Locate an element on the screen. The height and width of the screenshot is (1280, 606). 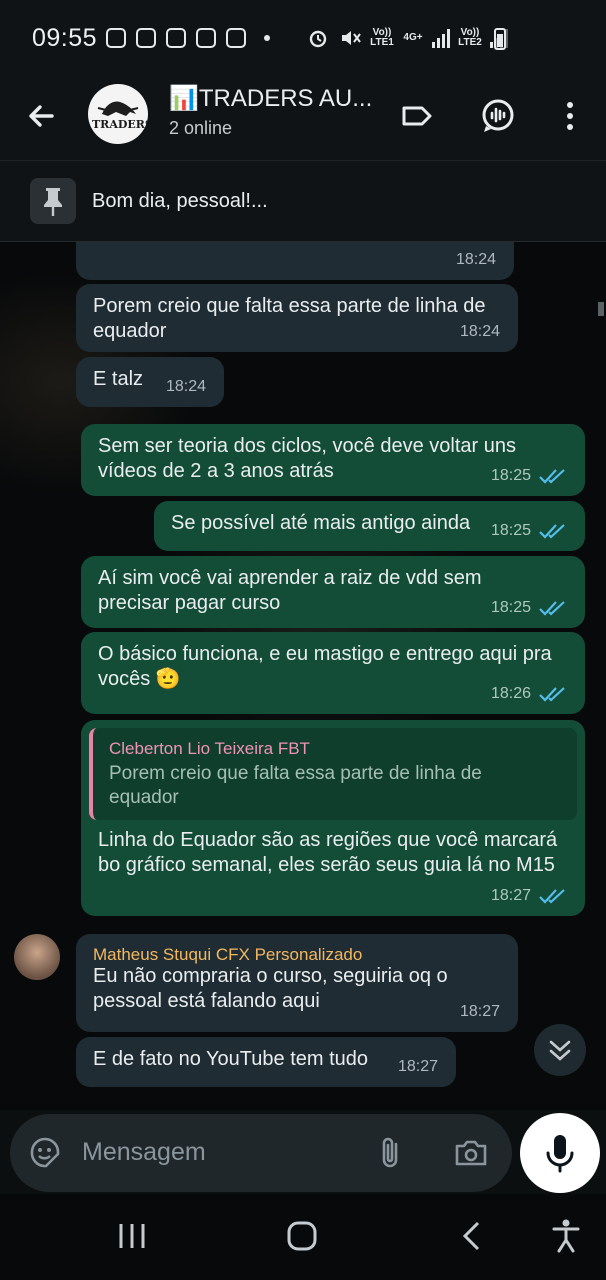
system-navigation-bar is located at coordinates (303, 1237).